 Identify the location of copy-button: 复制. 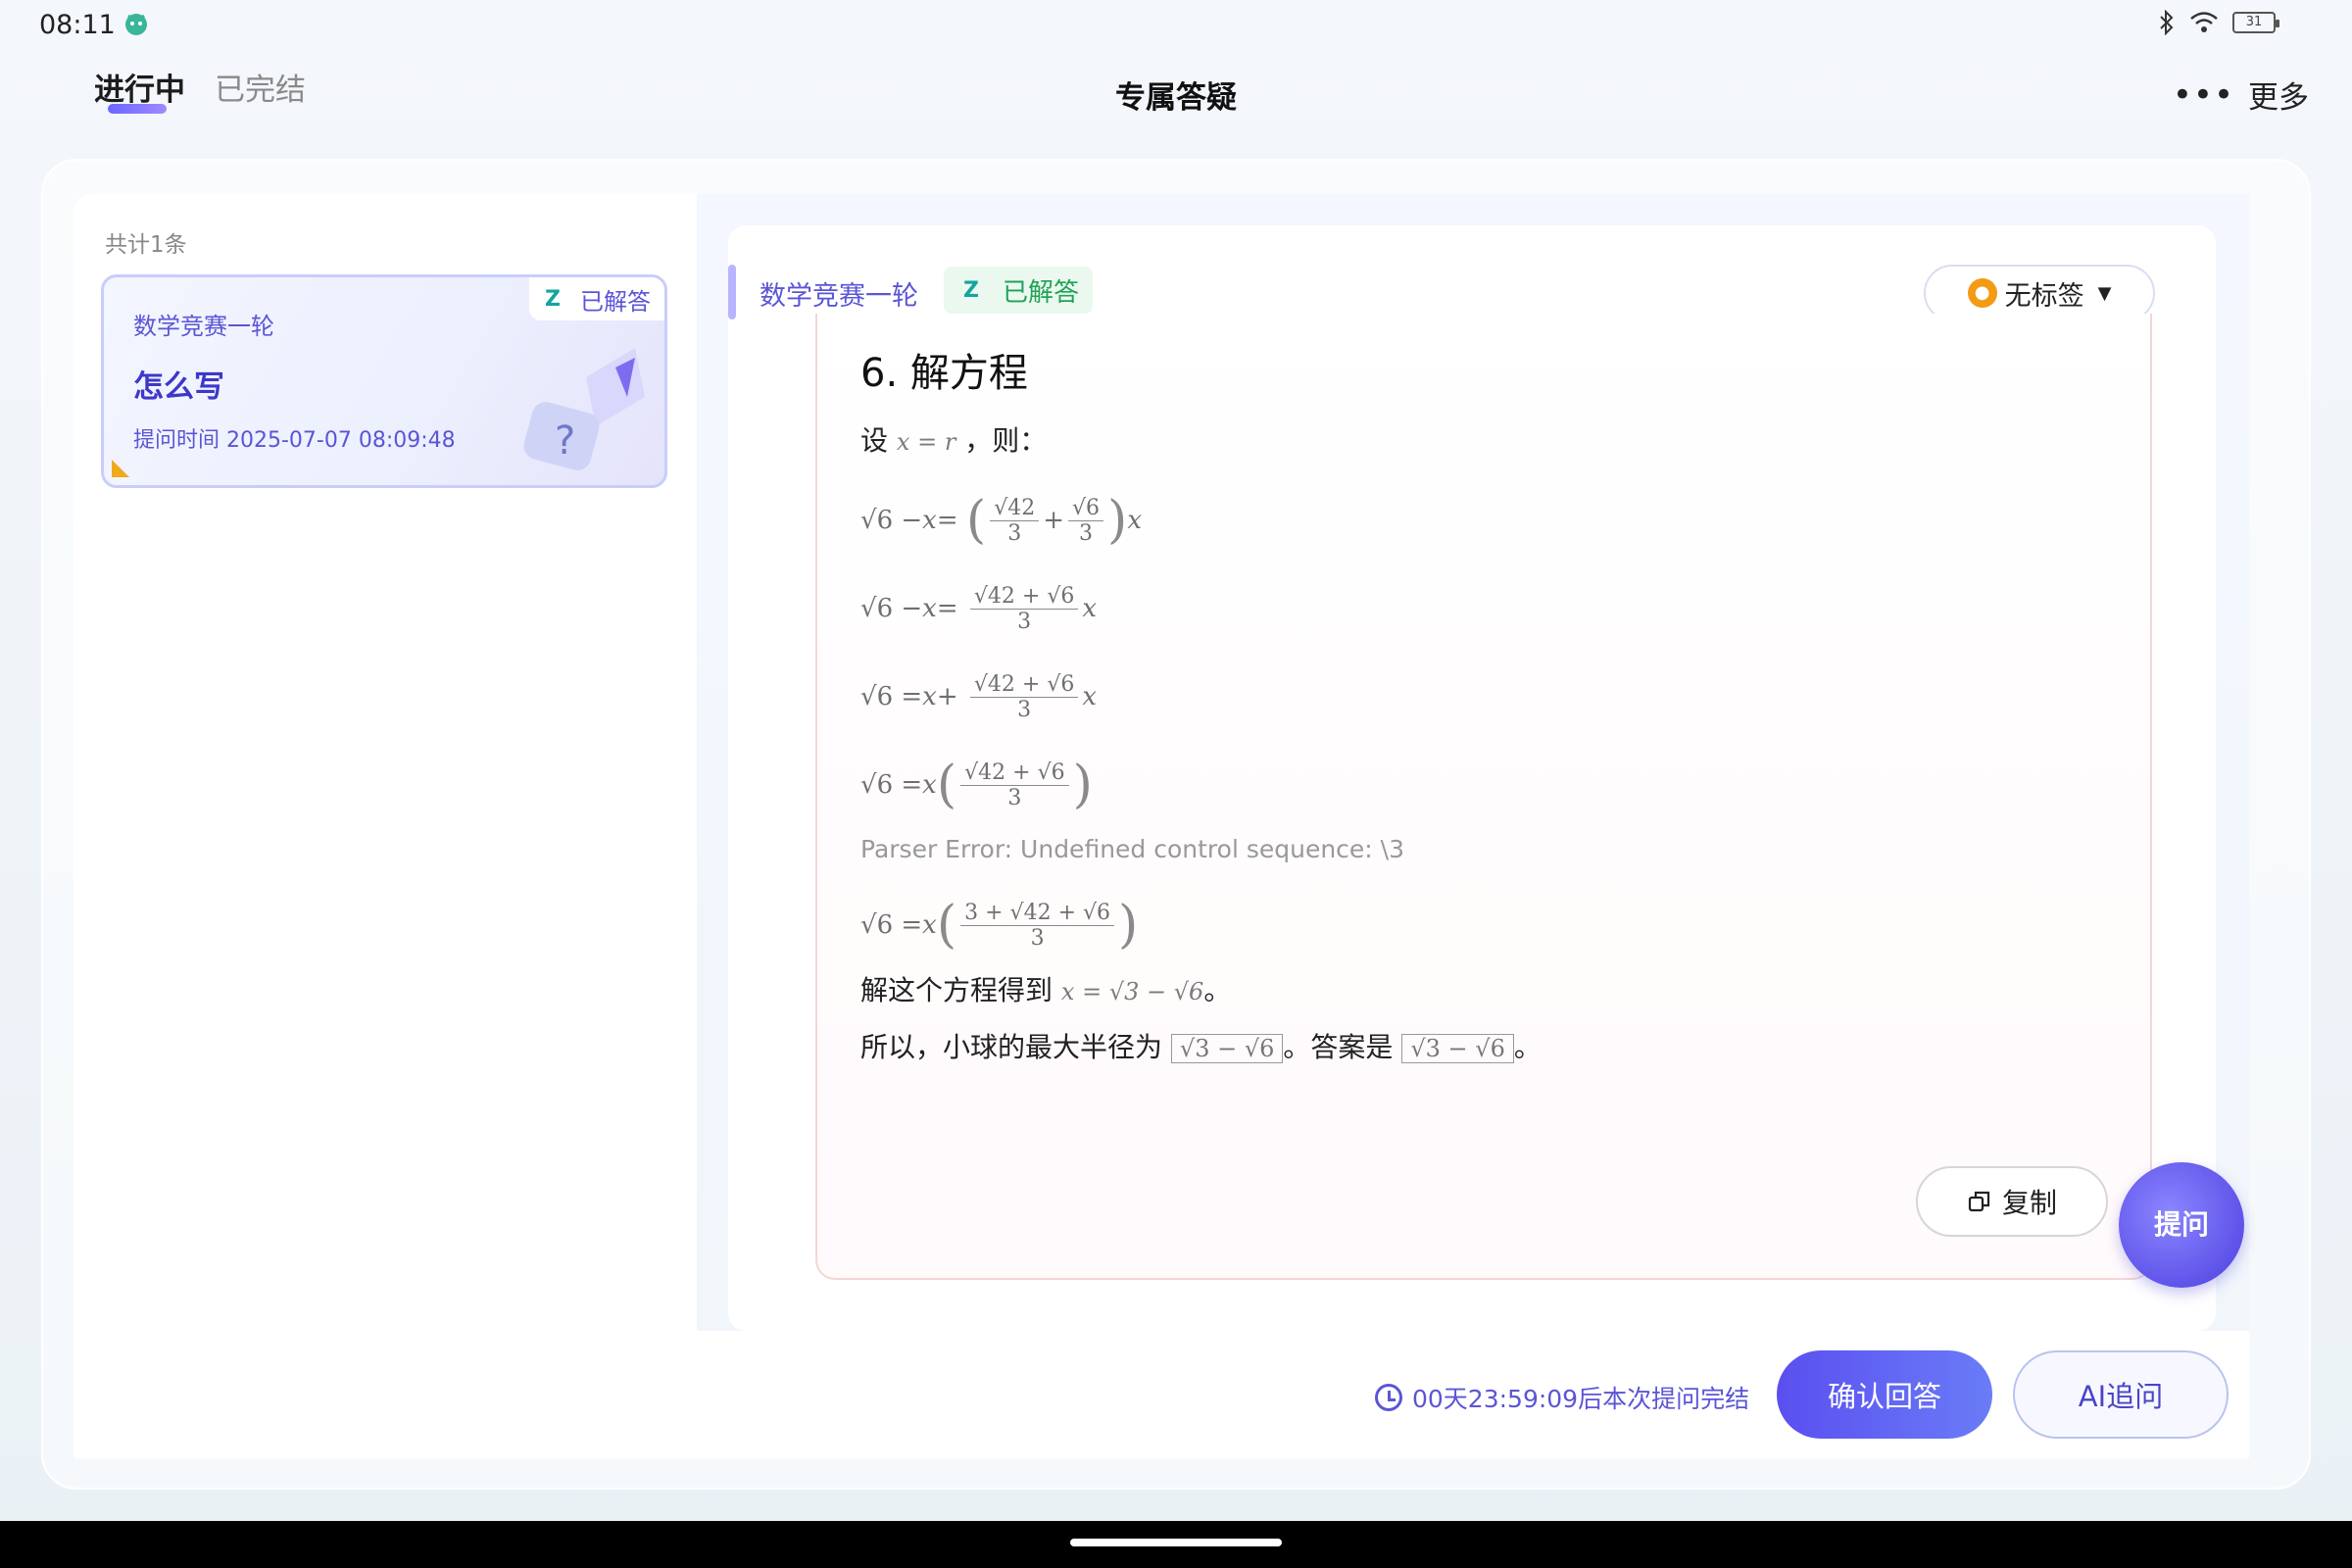
(2012, 1201).